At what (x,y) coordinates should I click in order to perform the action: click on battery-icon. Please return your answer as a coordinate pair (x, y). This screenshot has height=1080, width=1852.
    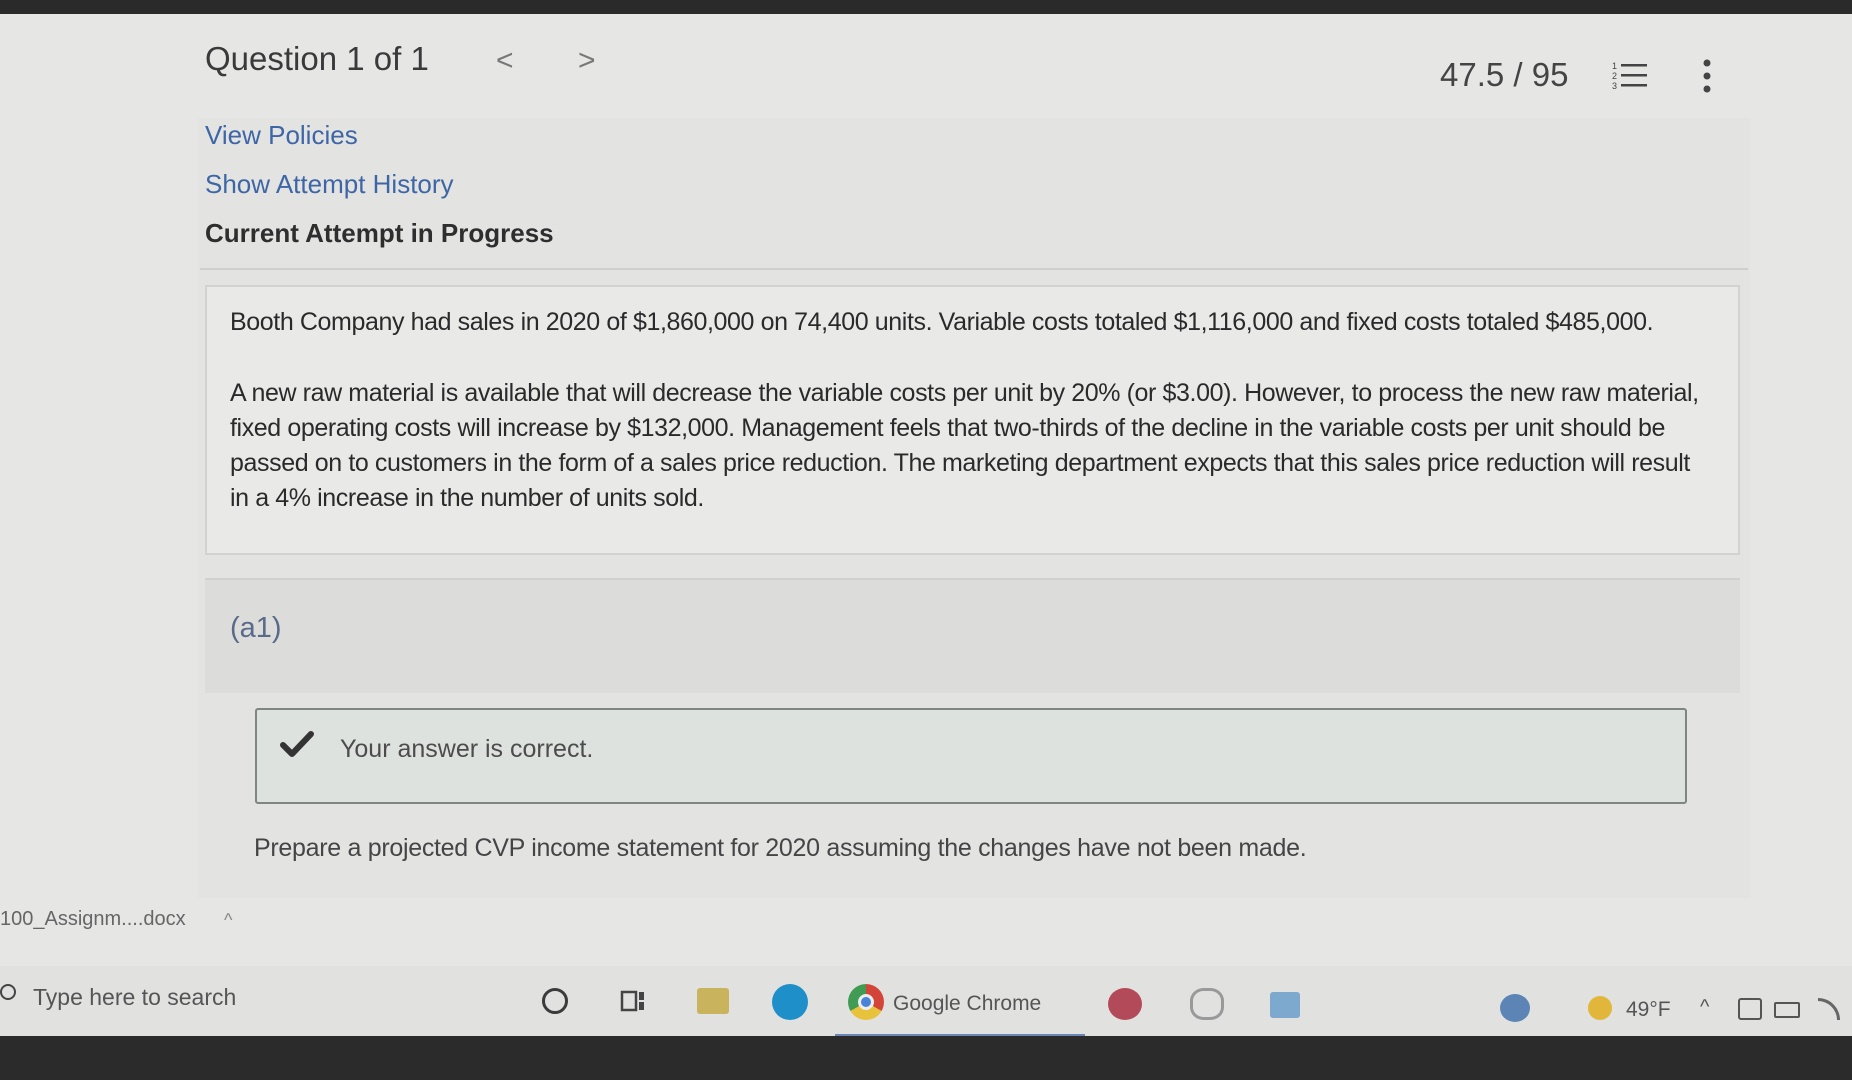
    Looking at the image, I should click on (1787, 1010).